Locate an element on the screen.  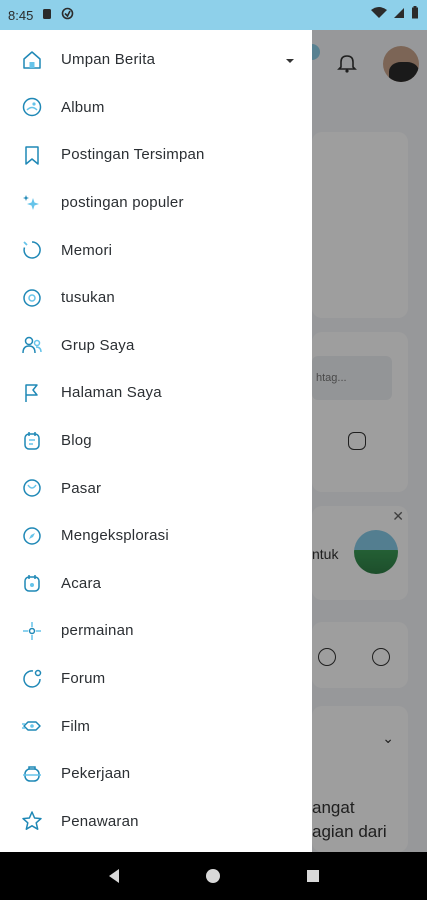
blog-icon is located at coordinates (32, 441).